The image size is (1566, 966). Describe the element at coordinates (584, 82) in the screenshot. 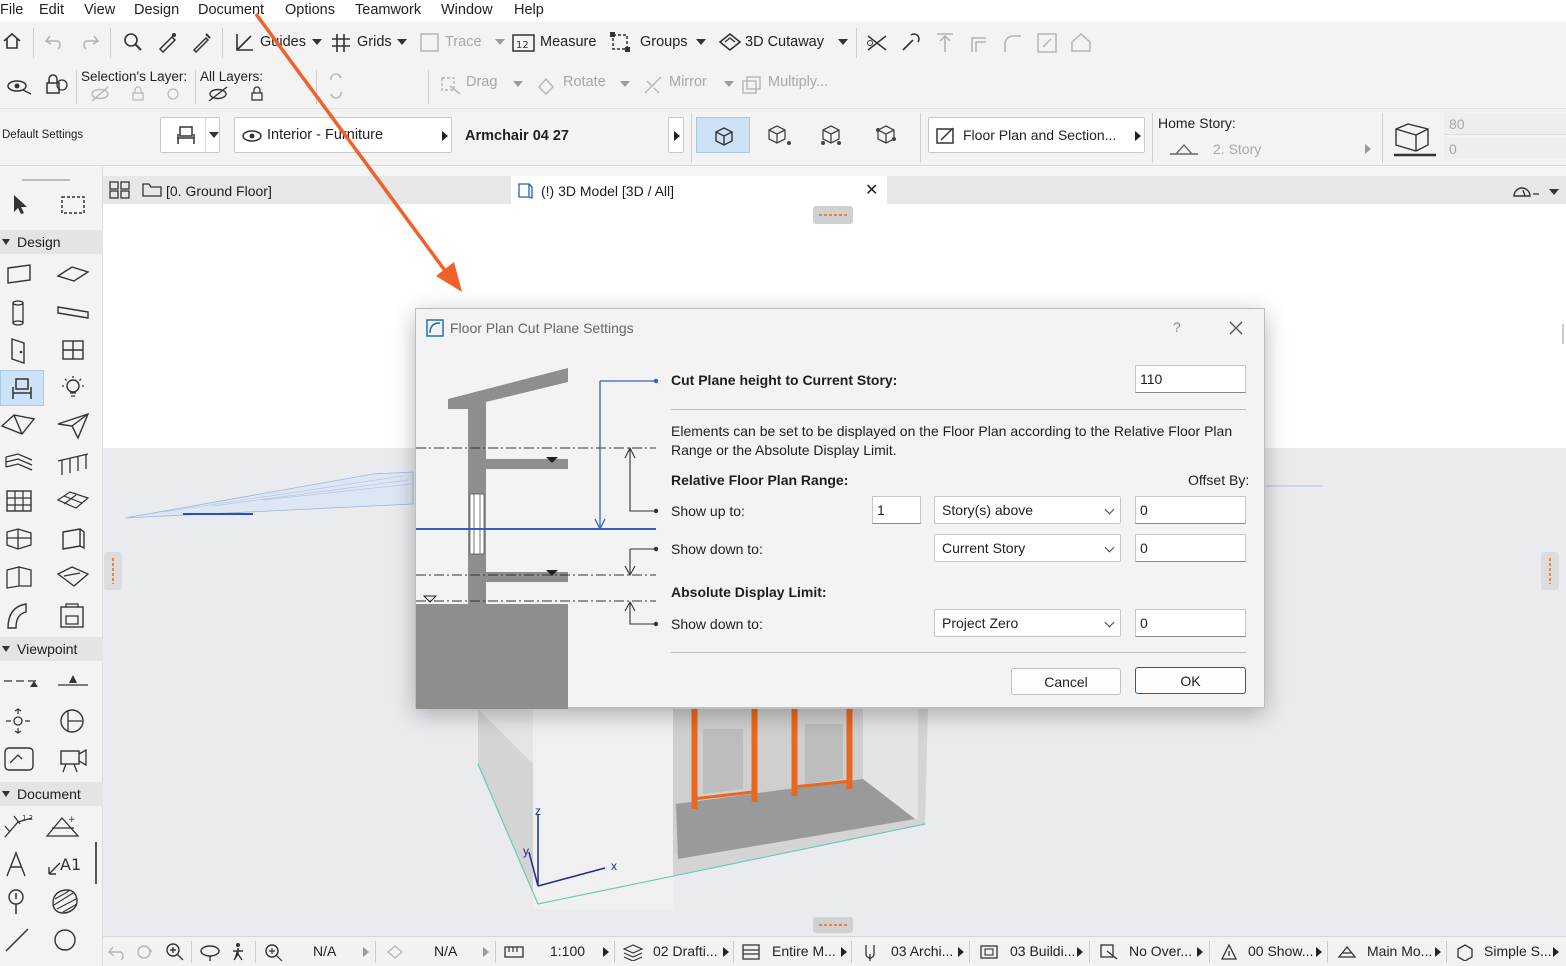

I see `rotate-label: Rotate` at that location.